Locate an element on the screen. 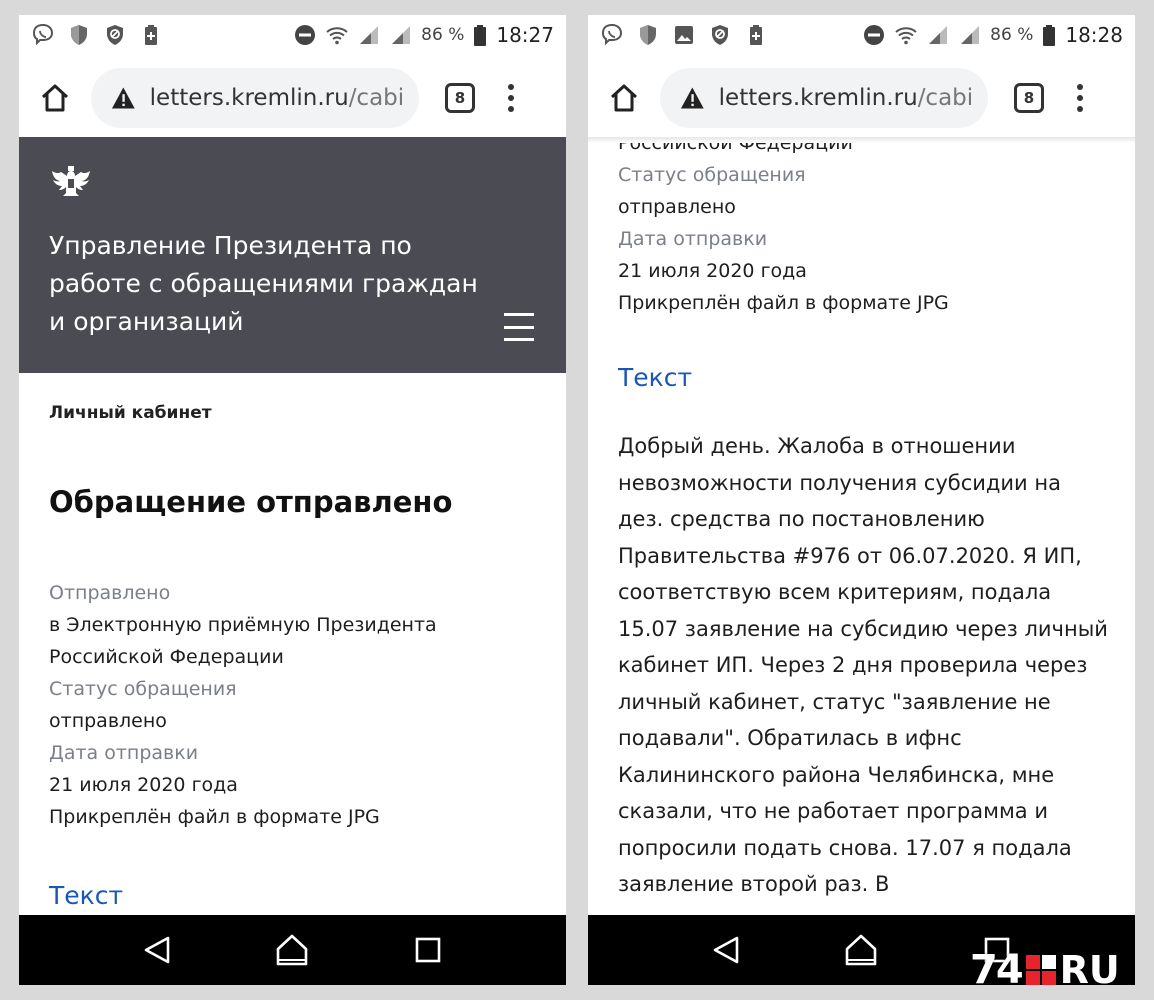  watermark-logo-squares is located at coordinates (1040, 970).